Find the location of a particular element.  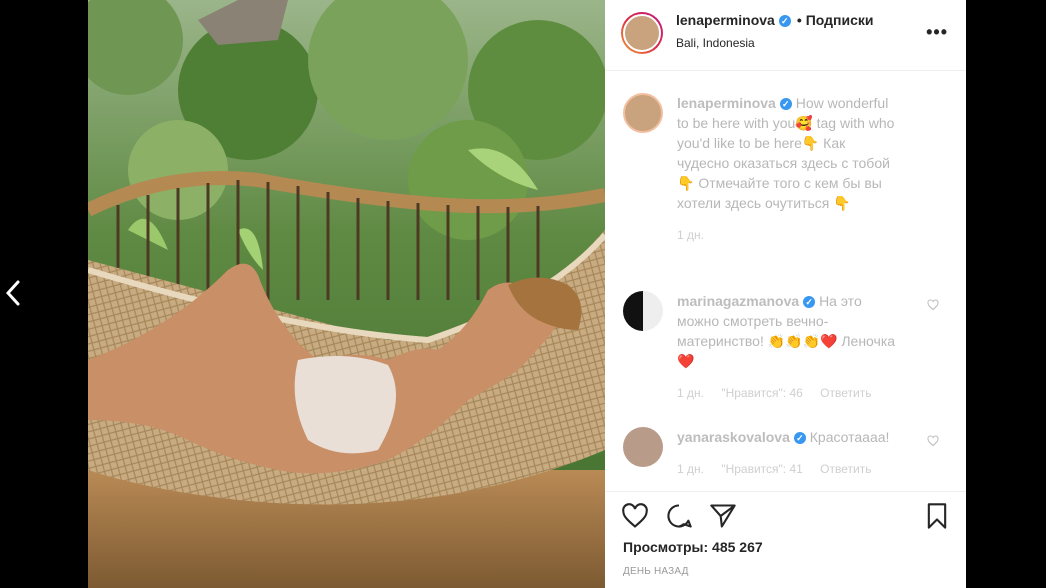

comment-likes: "Нравится": 46 is located at coordinates (762, 393).